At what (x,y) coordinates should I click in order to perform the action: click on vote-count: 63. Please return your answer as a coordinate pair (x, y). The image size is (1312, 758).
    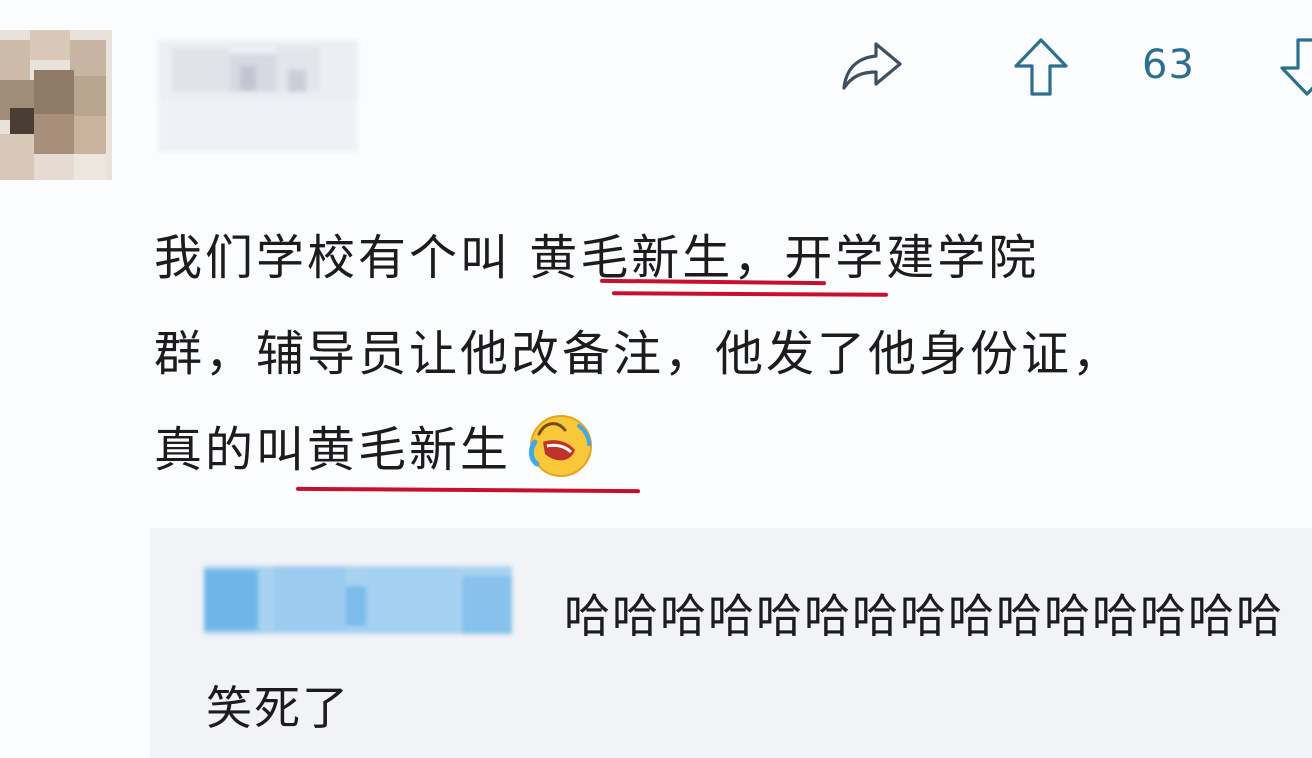
    Looking at the image, I should click on (1168, 65).